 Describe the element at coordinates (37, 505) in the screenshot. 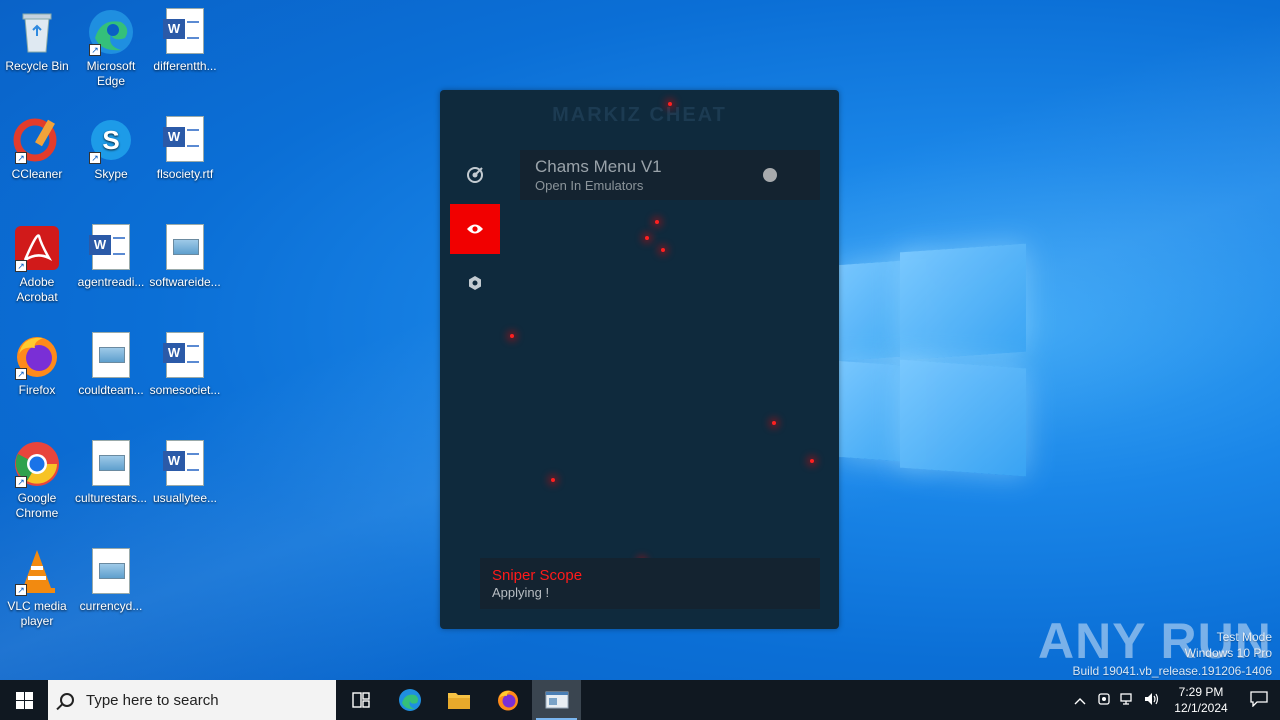

I see `desktop-icon-label: Google Chrome` at that location.